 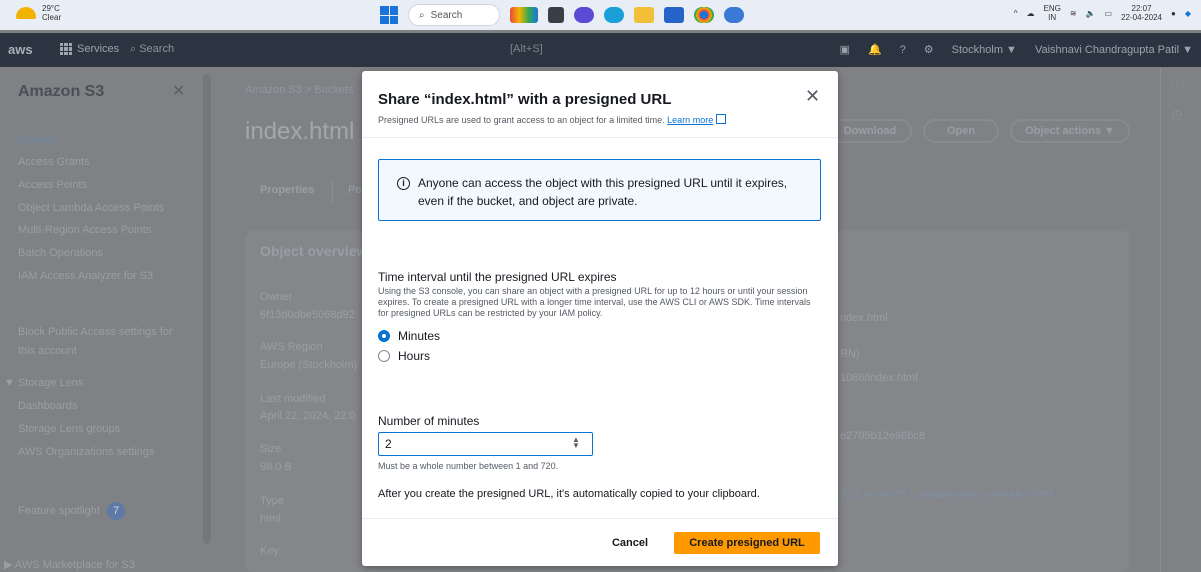 What do you see at coordinates (291, 347) in the screenshot?
I see `region-label: AWS Region` at bounding box center [291, 347].